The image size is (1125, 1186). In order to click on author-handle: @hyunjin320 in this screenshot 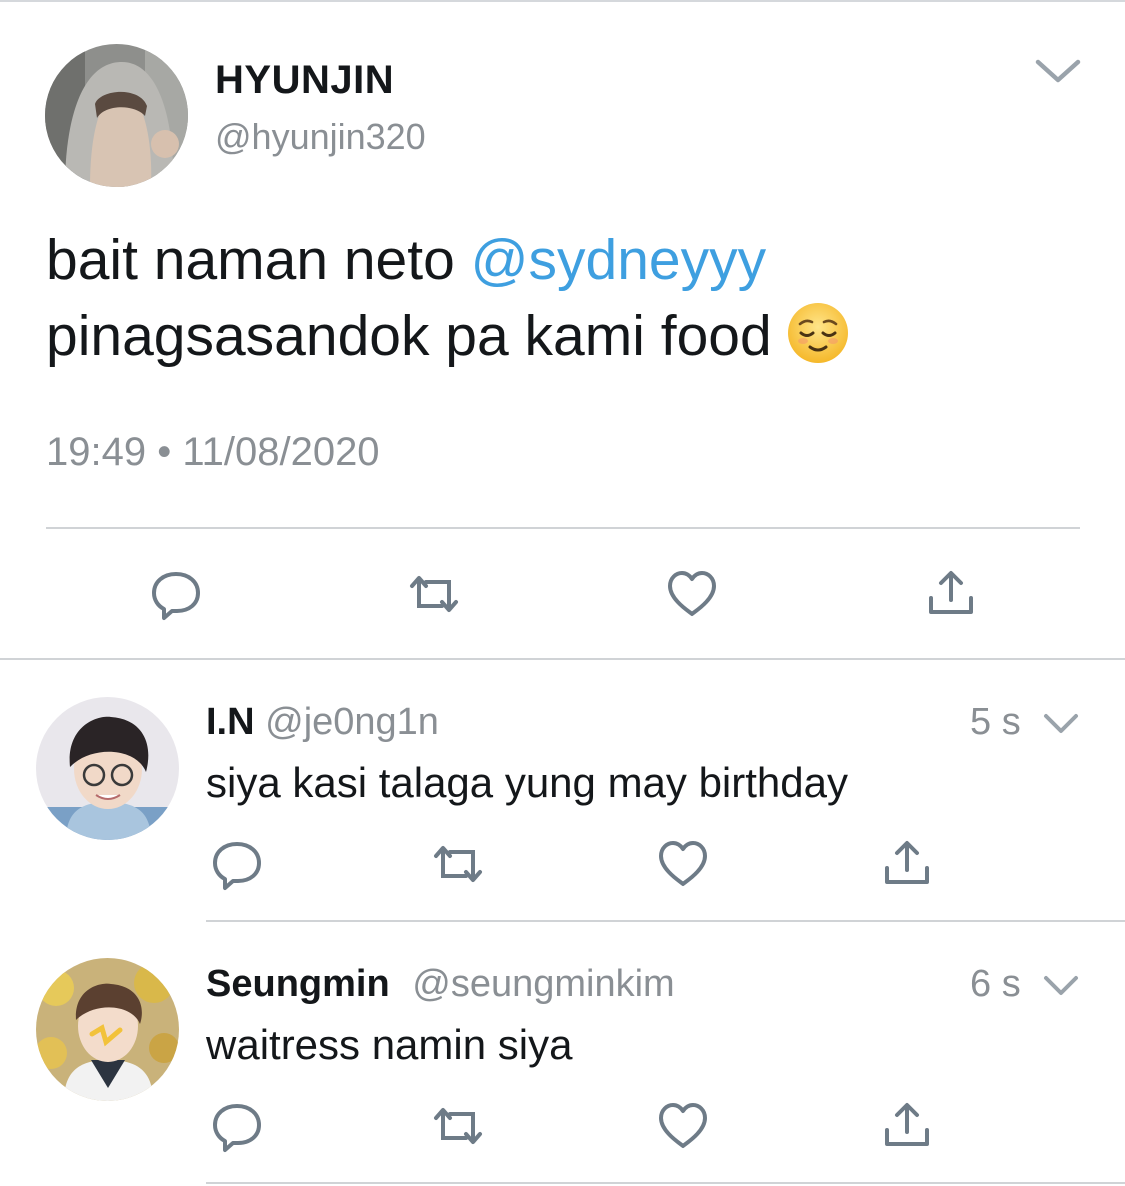, I will do `click(320, 137)`.